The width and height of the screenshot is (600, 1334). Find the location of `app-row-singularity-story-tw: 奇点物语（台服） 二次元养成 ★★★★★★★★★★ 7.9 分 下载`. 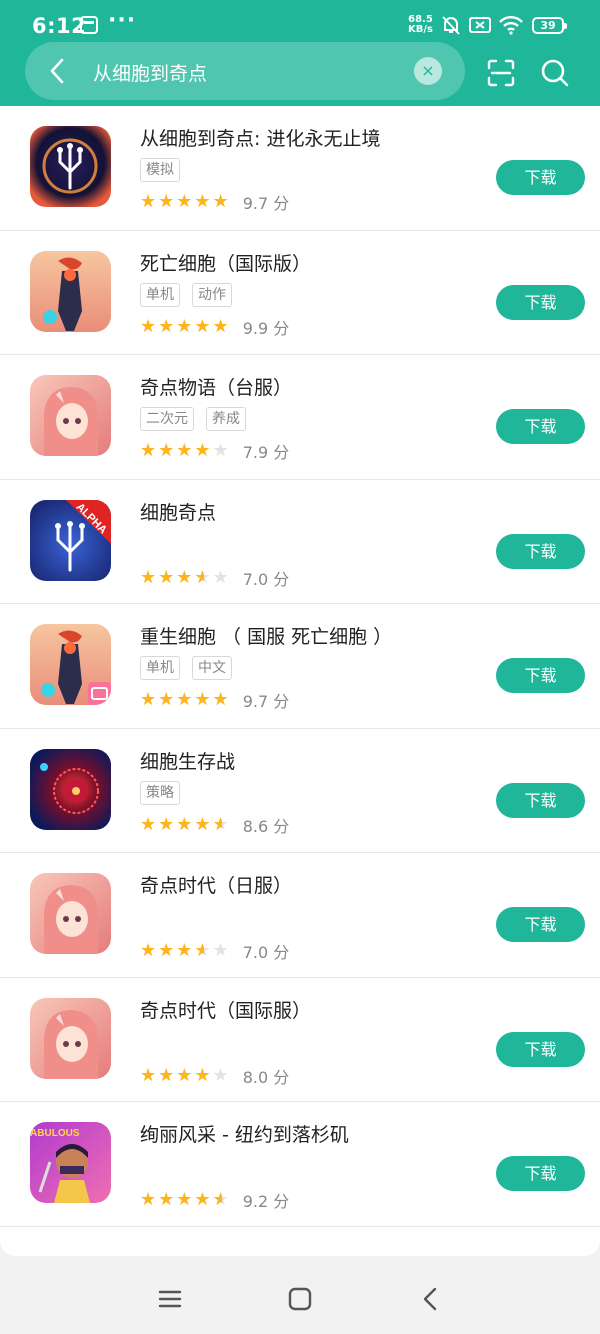

app-row-singularity-story-tw: 奇点物语（台服） 二次元养成 ★★★★★★★★★★ 7.9 分 下载 is located at coordinates (300, 417).